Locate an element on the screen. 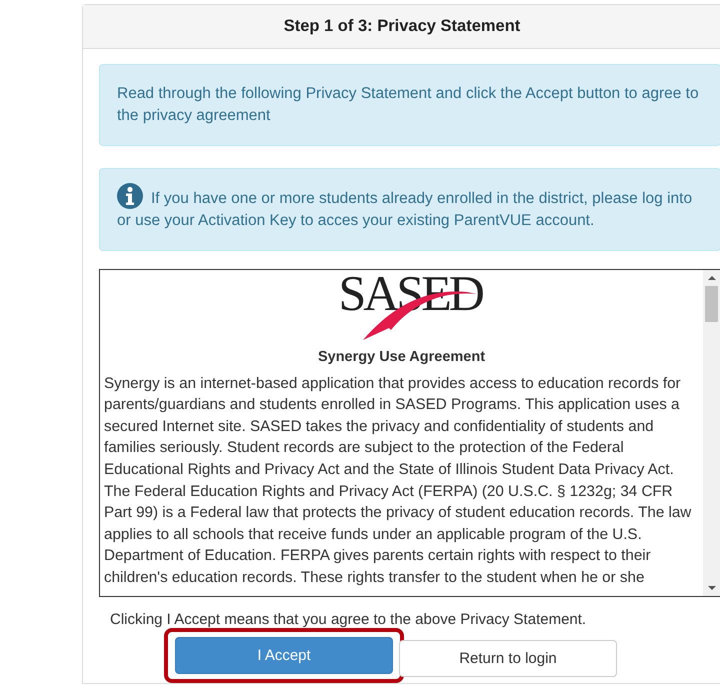  return-button: Return to login is located at coordinates (508, 658).